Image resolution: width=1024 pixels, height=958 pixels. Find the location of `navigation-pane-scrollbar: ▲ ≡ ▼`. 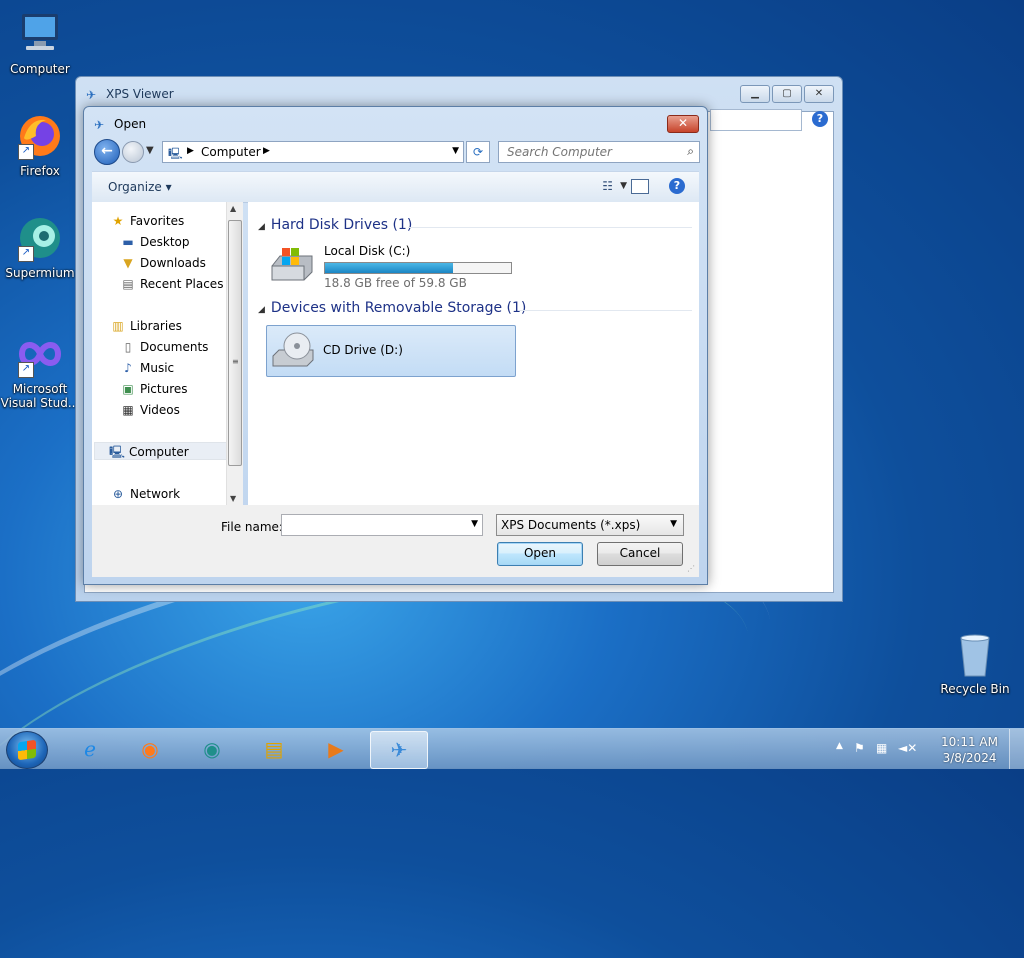

navigation-pane-scrollbar: ▲ ≡ ▼ is located at coordinates (234, 353).